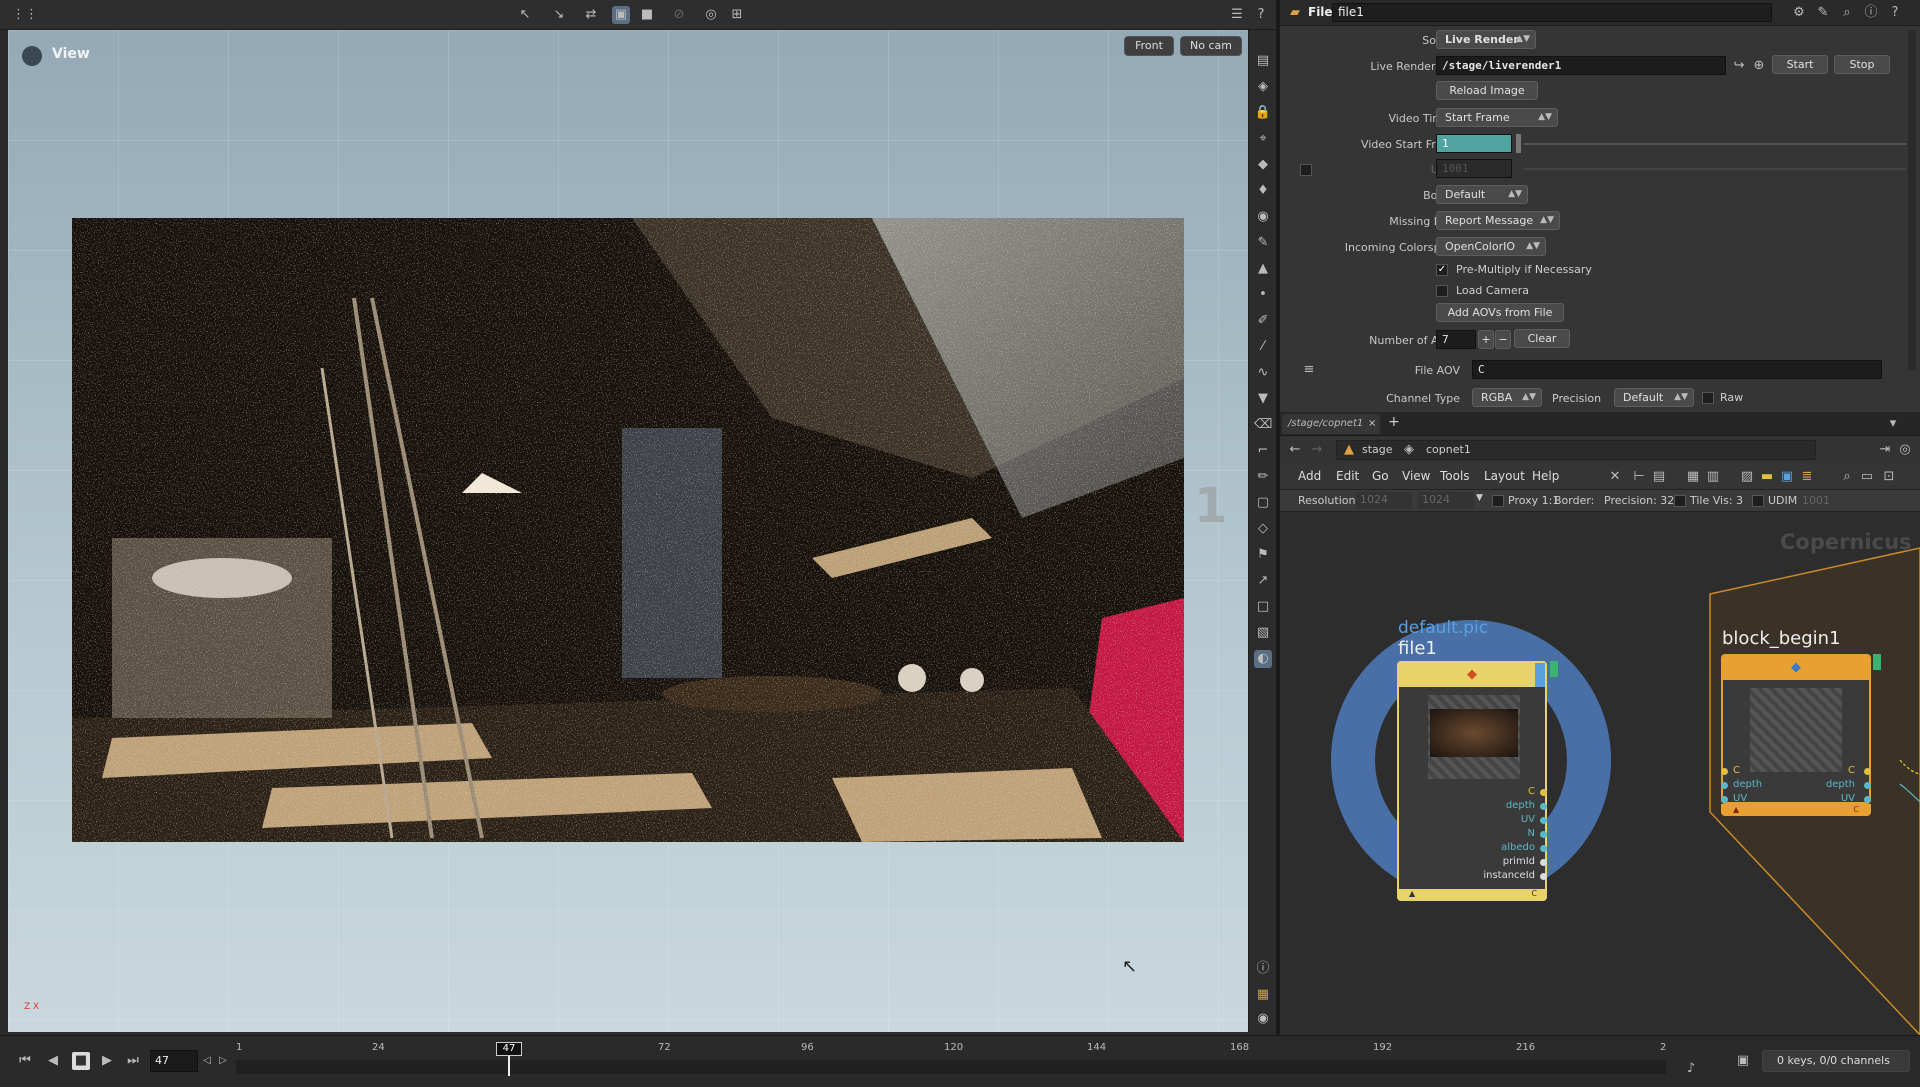 This screenshot has height=1087, width=1920. What do you see at coordinates (1347, 476) in the screenshot?
I see `menu-edit: Edit` at bounding box center [1347, 476].